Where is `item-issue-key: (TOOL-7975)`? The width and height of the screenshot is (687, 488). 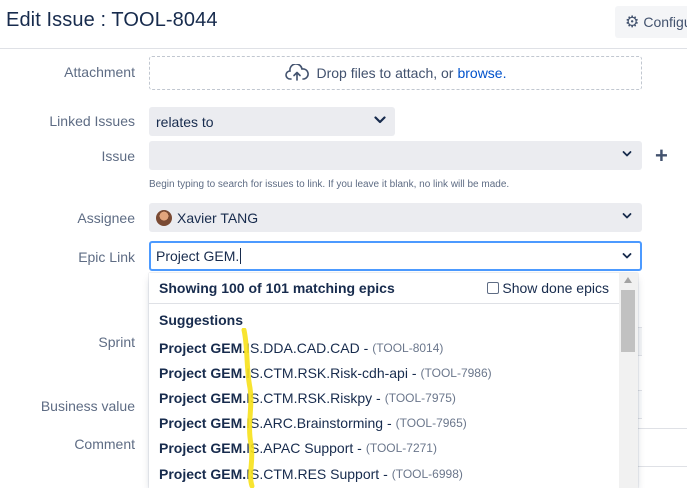
item-issue-key: (TOOL-7975) is located at coordinates (420, 397).